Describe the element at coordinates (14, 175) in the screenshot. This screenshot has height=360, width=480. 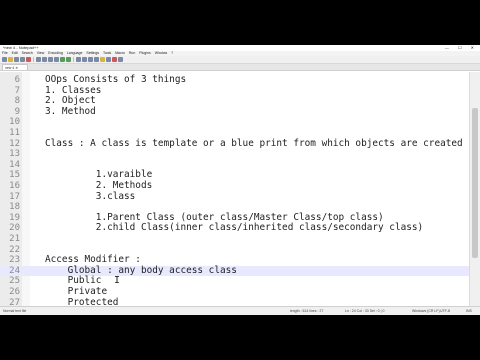
I see `line-number: 15` at that location.